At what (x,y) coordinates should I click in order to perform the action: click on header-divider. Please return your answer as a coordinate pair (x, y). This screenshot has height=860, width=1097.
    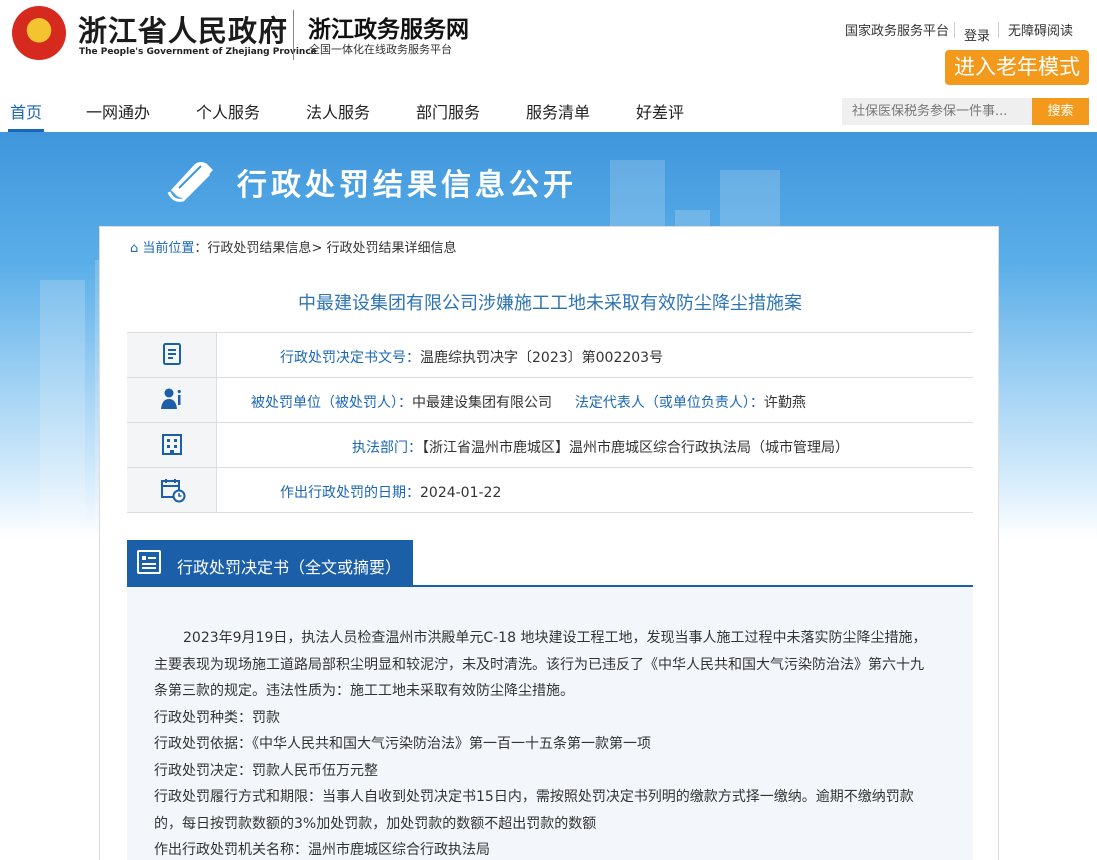
    Looking at the image, I should click on (293, 35).